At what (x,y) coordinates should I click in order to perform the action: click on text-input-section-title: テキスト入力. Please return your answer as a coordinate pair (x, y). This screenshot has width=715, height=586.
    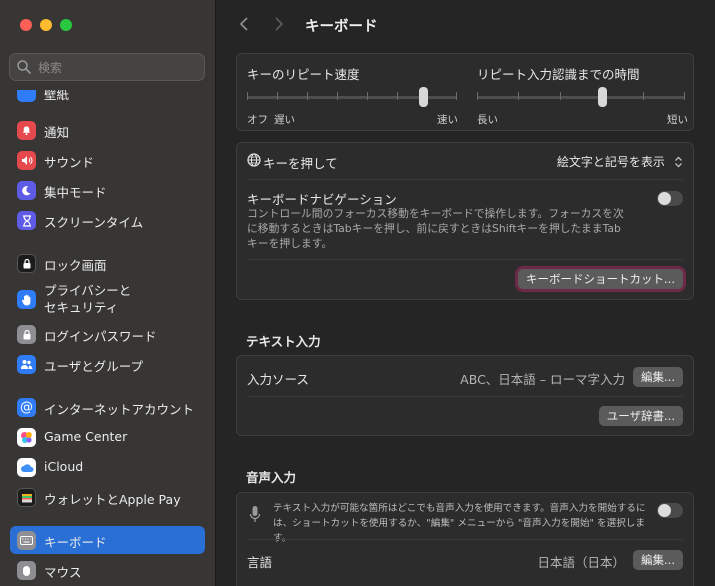
    Looking at the image, I should click on (283, 341).